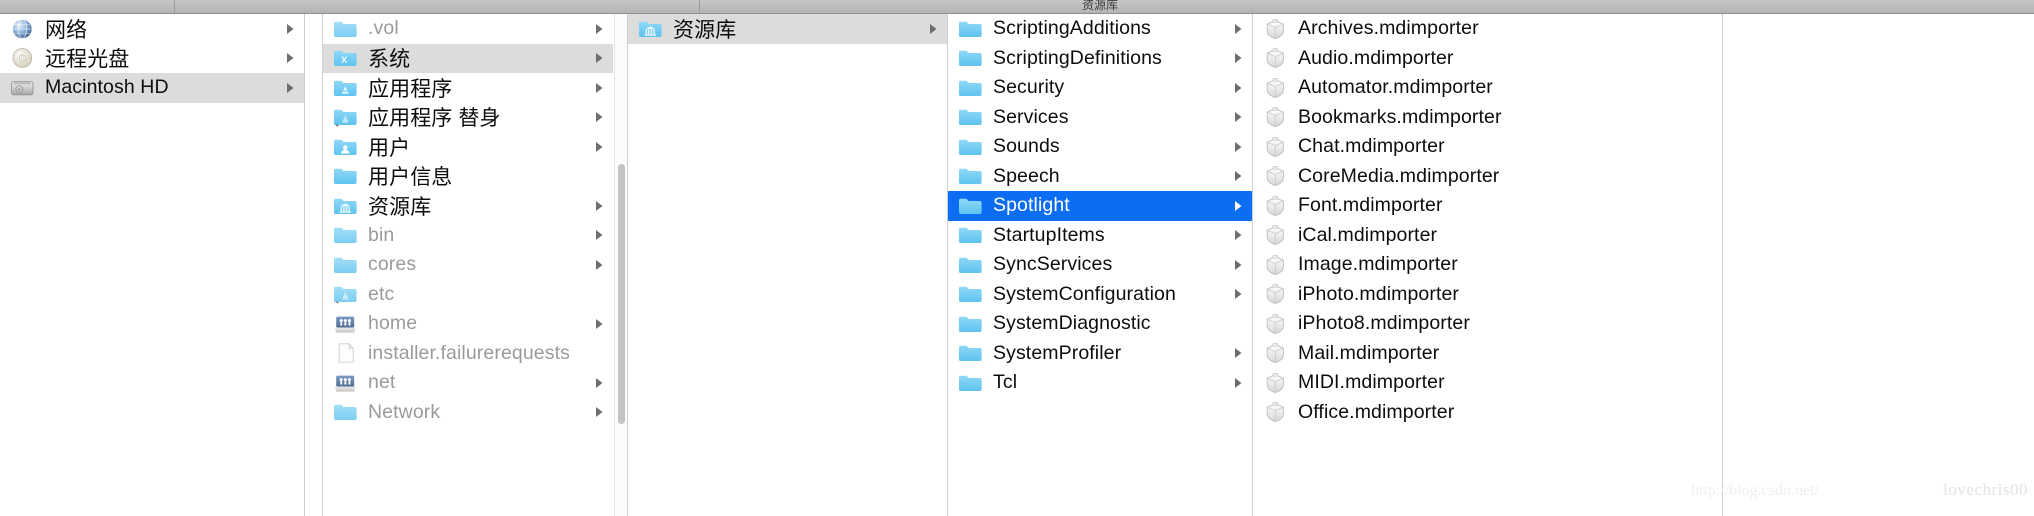 This screenshot has width=2034, height=516. I want to click on column-item-label: 远程光盘, so click(87, 60).